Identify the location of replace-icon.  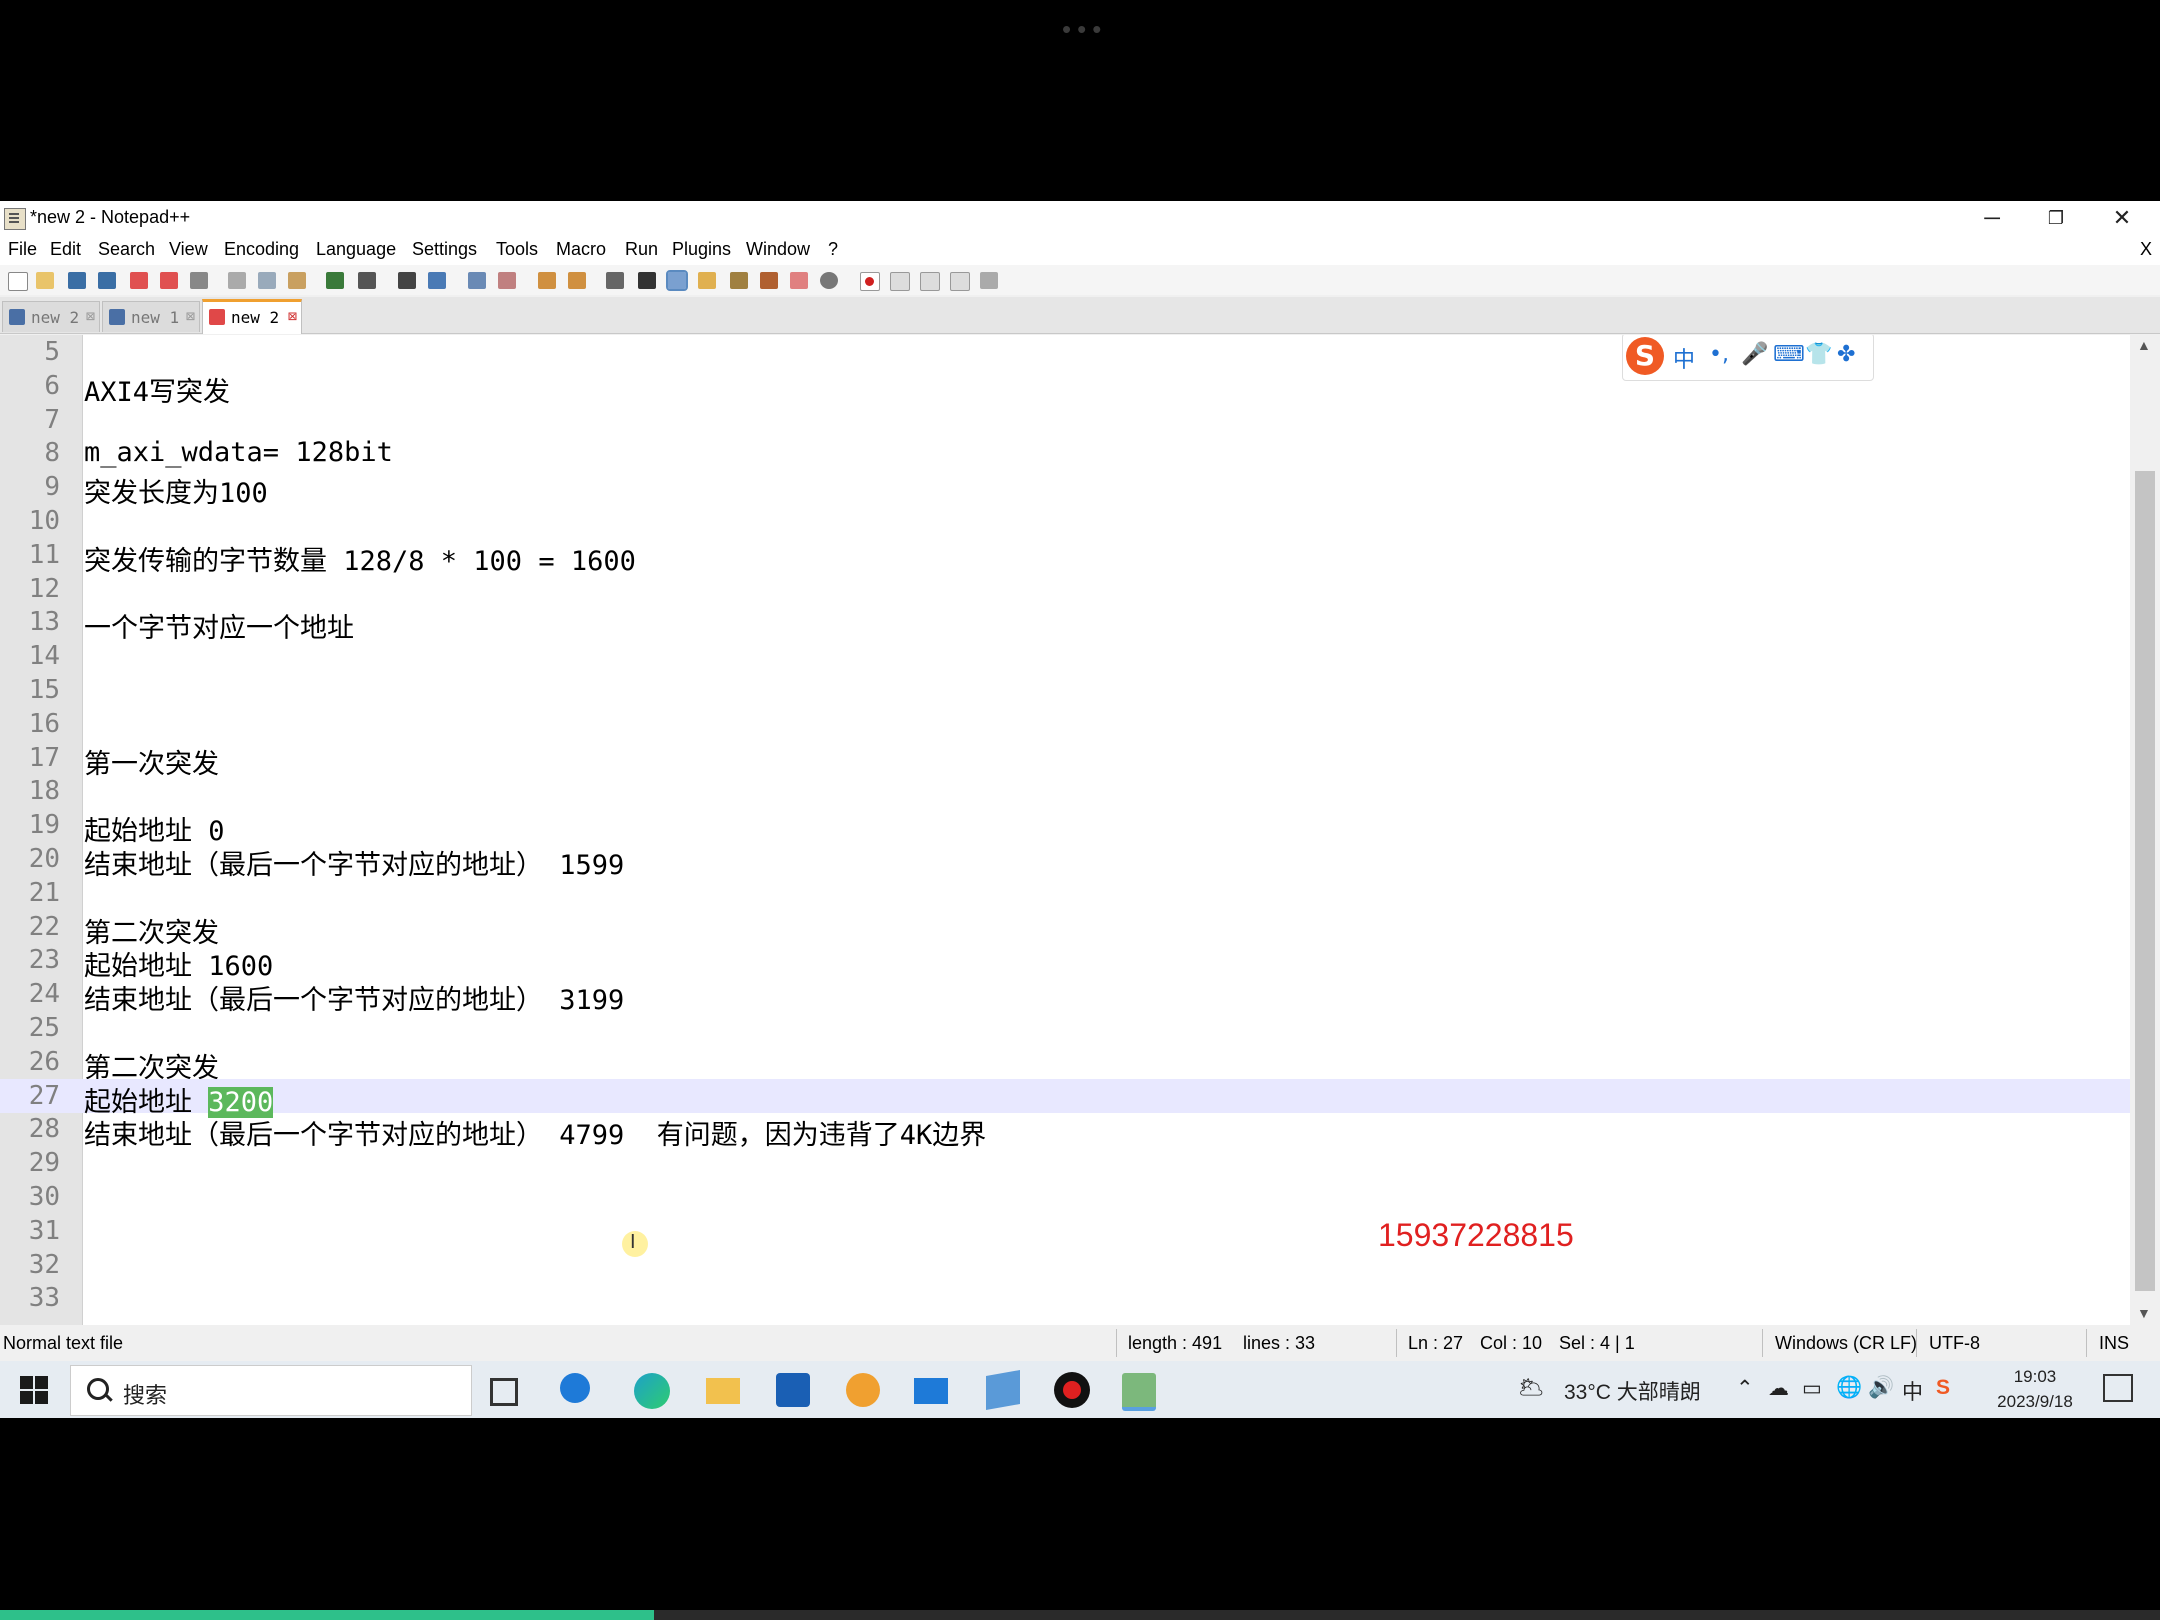
(437, 280).